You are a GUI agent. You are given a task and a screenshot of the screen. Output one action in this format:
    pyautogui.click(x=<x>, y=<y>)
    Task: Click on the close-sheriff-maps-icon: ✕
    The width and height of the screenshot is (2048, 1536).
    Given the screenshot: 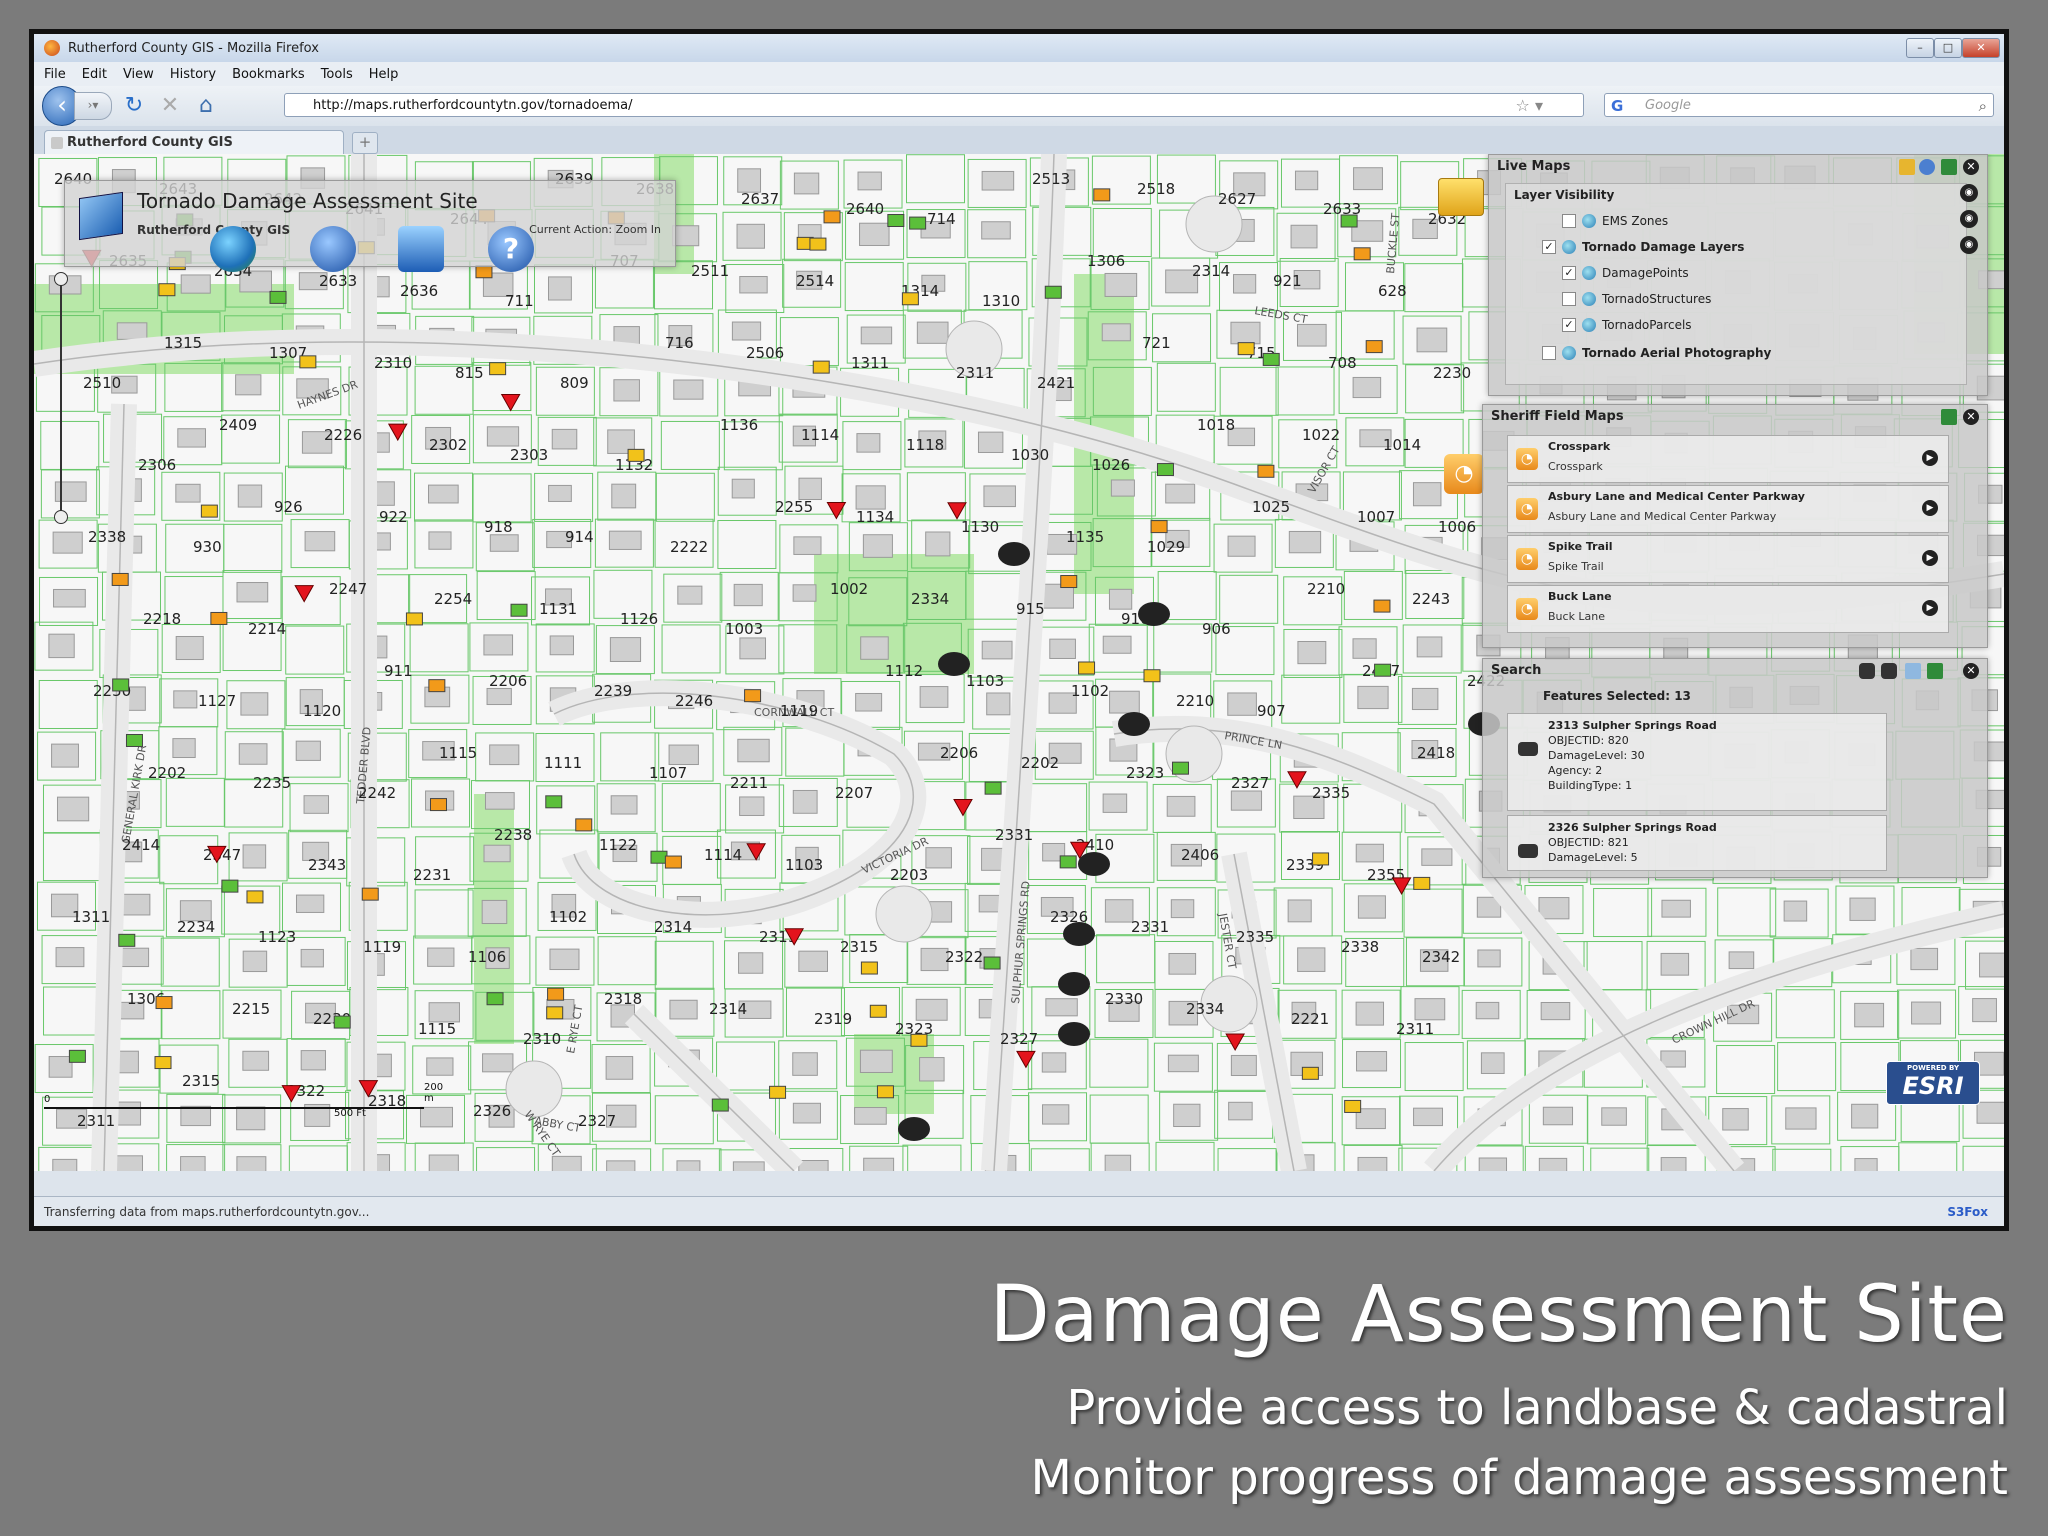 What is the action you would take?
    pyautogui.click(x=1971, y=417)
    